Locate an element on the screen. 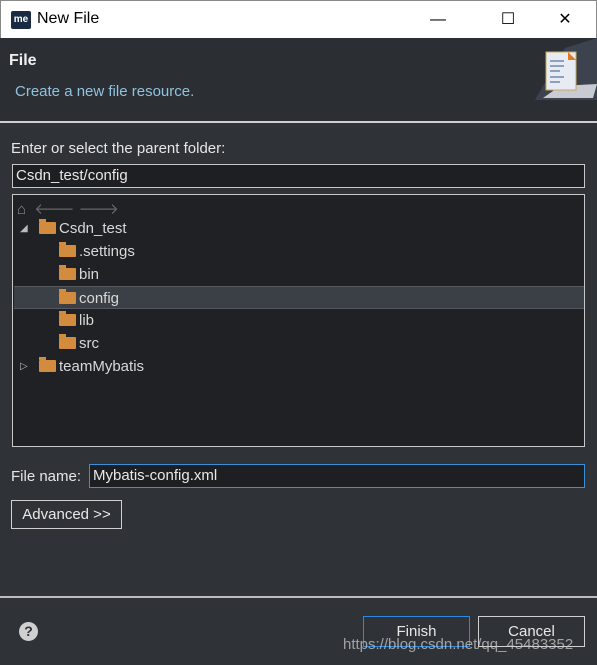 This screenshot has height=665, width=597. tree-item-label: Csdn_test is located at coordinates (93, 228).